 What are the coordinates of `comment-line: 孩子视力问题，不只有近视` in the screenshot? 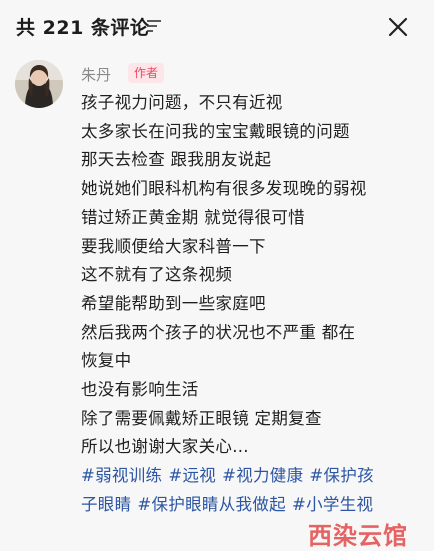 It's located at (182, 102).